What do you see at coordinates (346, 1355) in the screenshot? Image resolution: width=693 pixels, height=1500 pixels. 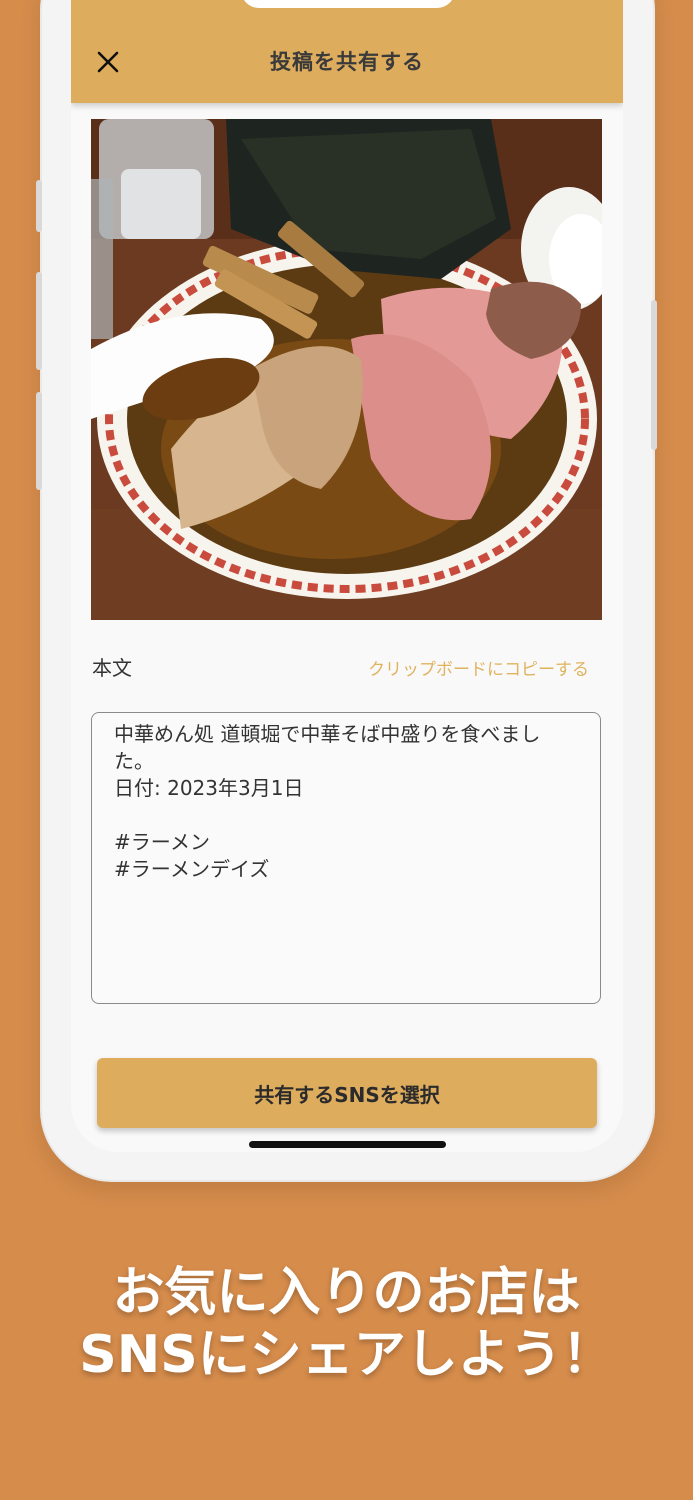 I see `promo-line-2: SNSにシェアしよう！` at bounding box center [346, 1355].